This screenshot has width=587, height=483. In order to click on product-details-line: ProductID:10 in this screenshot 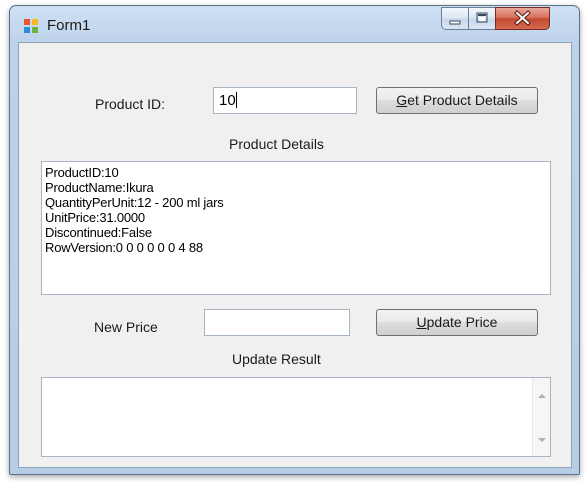, I will do `click(82, 172)`.